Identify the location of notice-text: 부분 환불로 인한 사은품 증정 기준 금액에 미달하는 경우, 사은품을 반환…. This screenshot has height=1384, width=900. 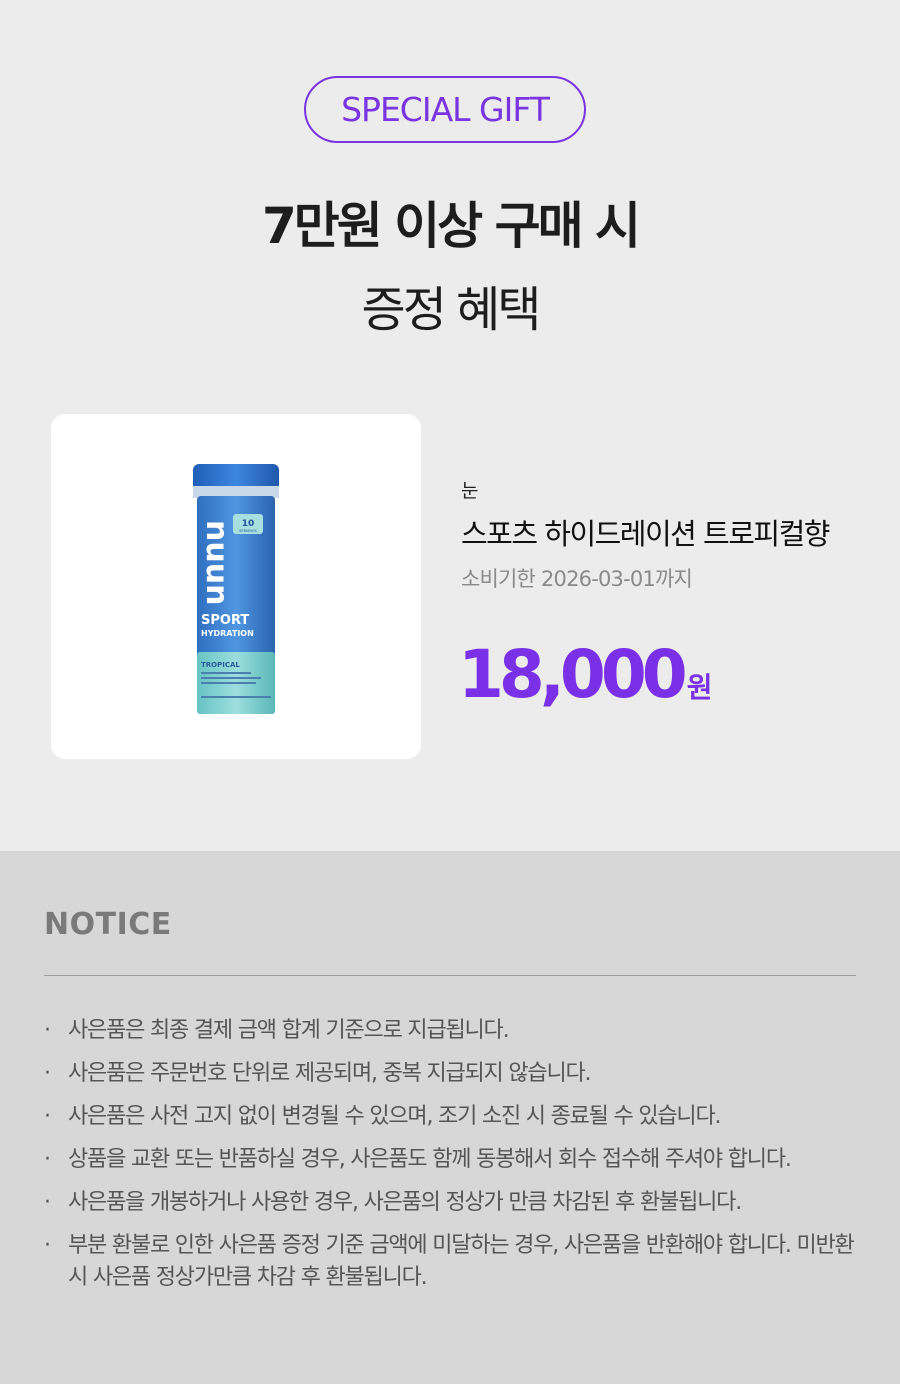
(461, 1261).